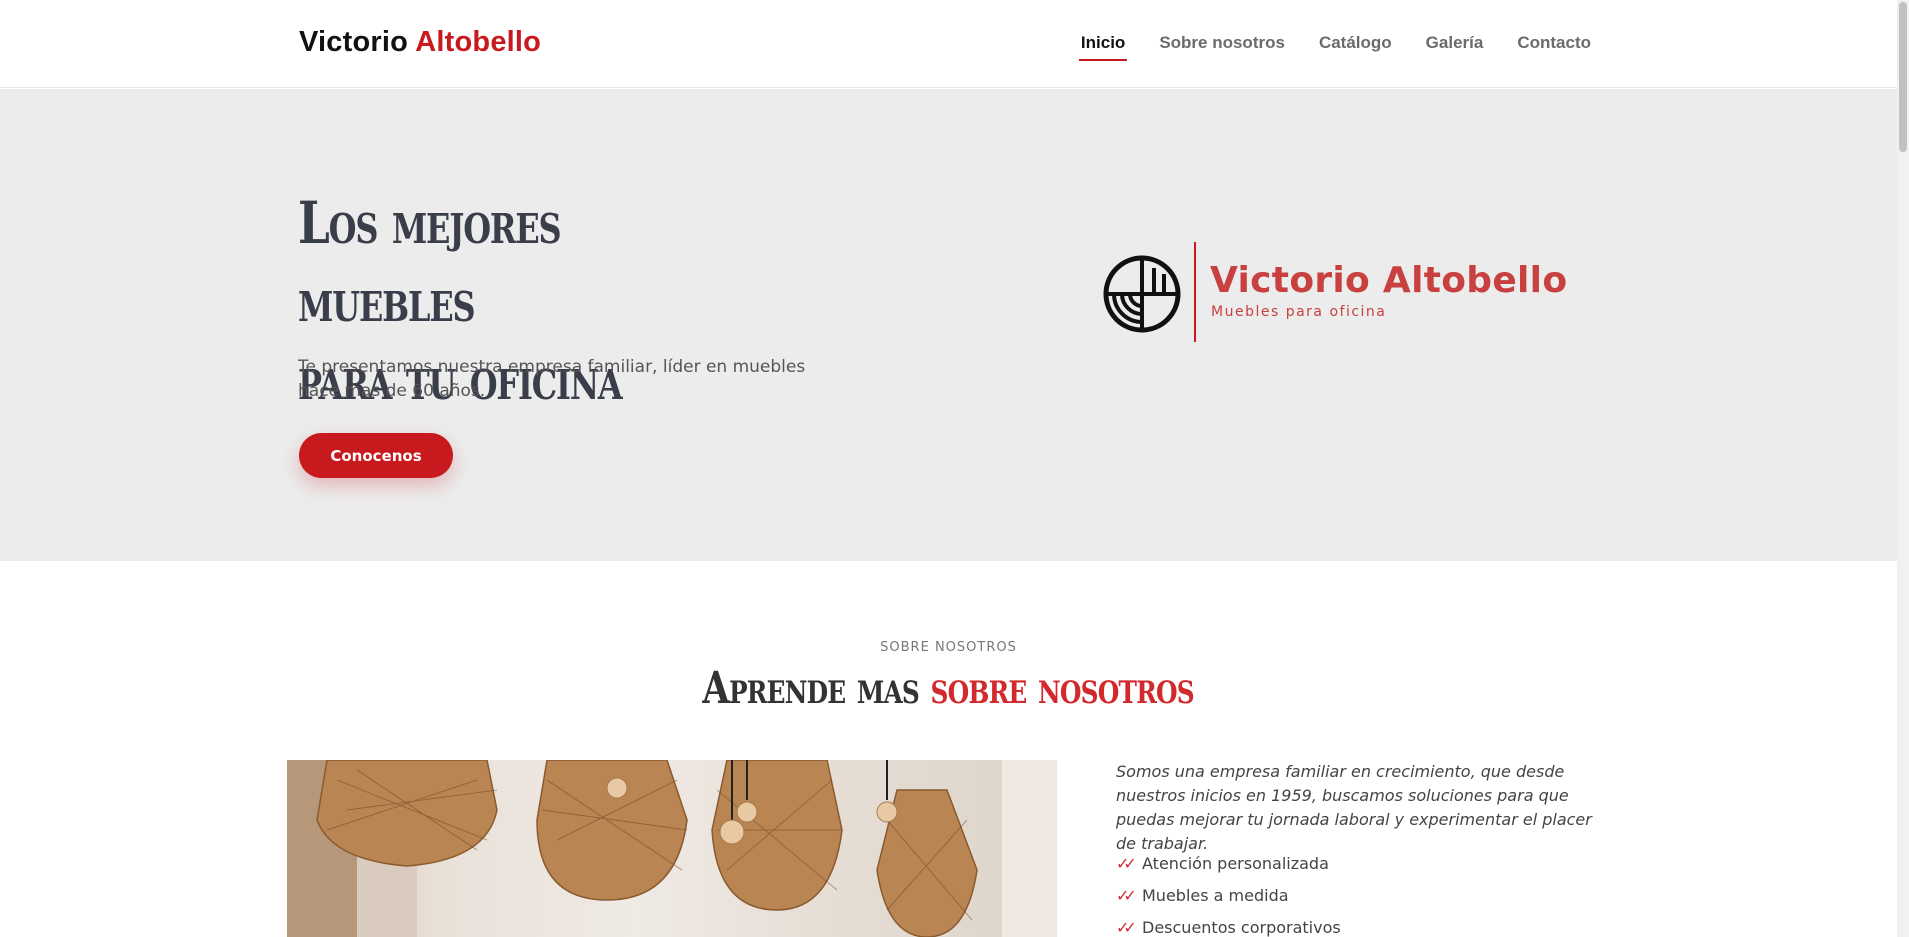 This screenshot has height=937, width=1909. Describe the element at coordinates (354, 42) in the screenshot. I see `logo-first-word: Victorio` at that location.